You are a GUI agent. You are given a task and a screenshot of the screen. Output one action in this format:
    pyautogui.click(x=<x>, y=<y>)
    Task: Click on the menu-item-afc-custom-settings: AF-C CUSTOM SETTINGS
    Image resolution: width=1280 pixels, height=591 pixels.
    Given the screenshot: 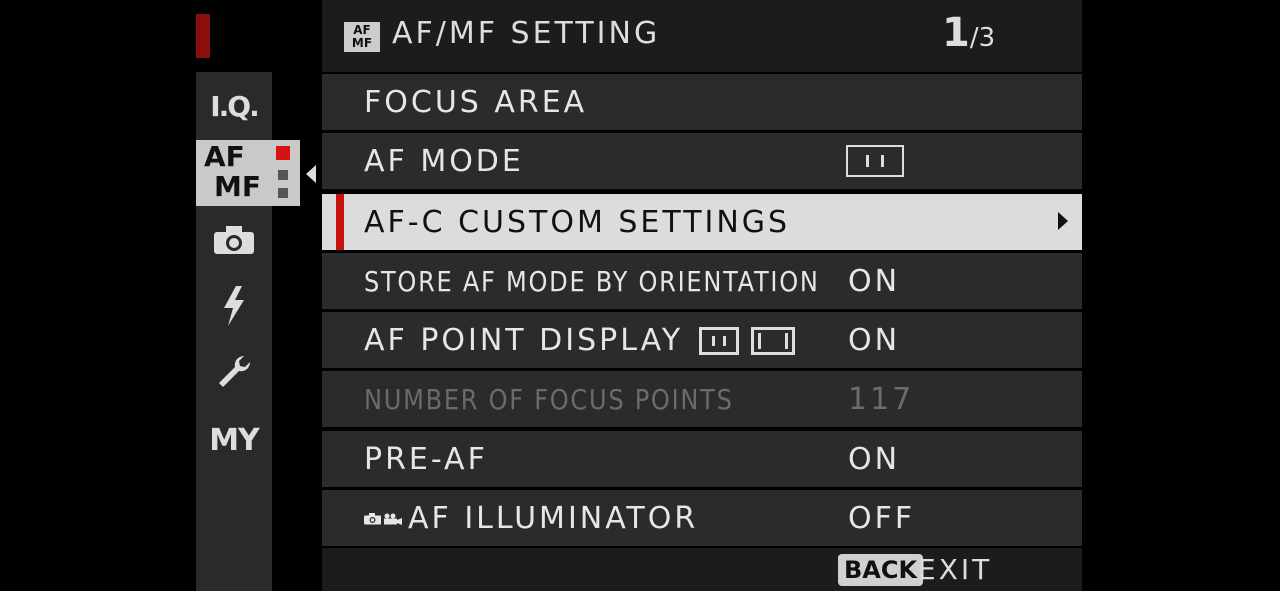 What is the action you would take?
    pyautogui.click(x=702, y=222)
    